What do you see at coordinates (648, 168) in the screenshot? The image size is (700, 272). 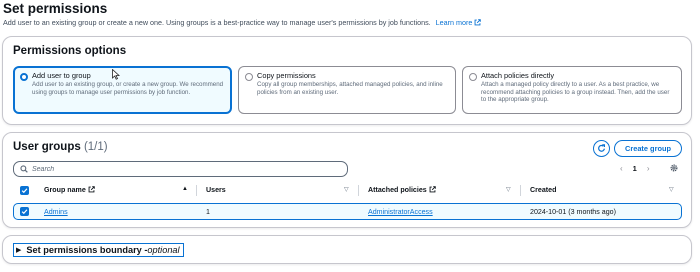 I see `chevron-right-icon: ›` at bounding box center [648, 168].